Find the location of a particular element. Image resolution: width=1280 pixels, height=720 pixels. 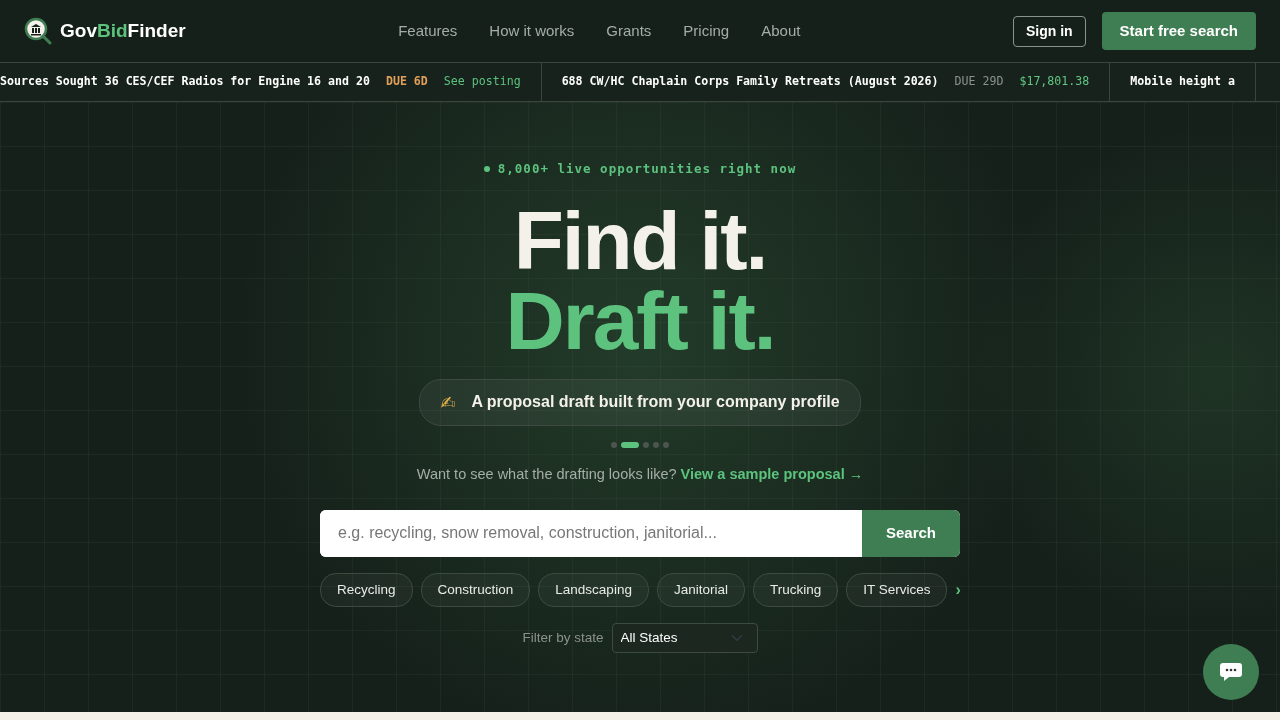

nav-link: Grants is located at coordinates (629, 31).